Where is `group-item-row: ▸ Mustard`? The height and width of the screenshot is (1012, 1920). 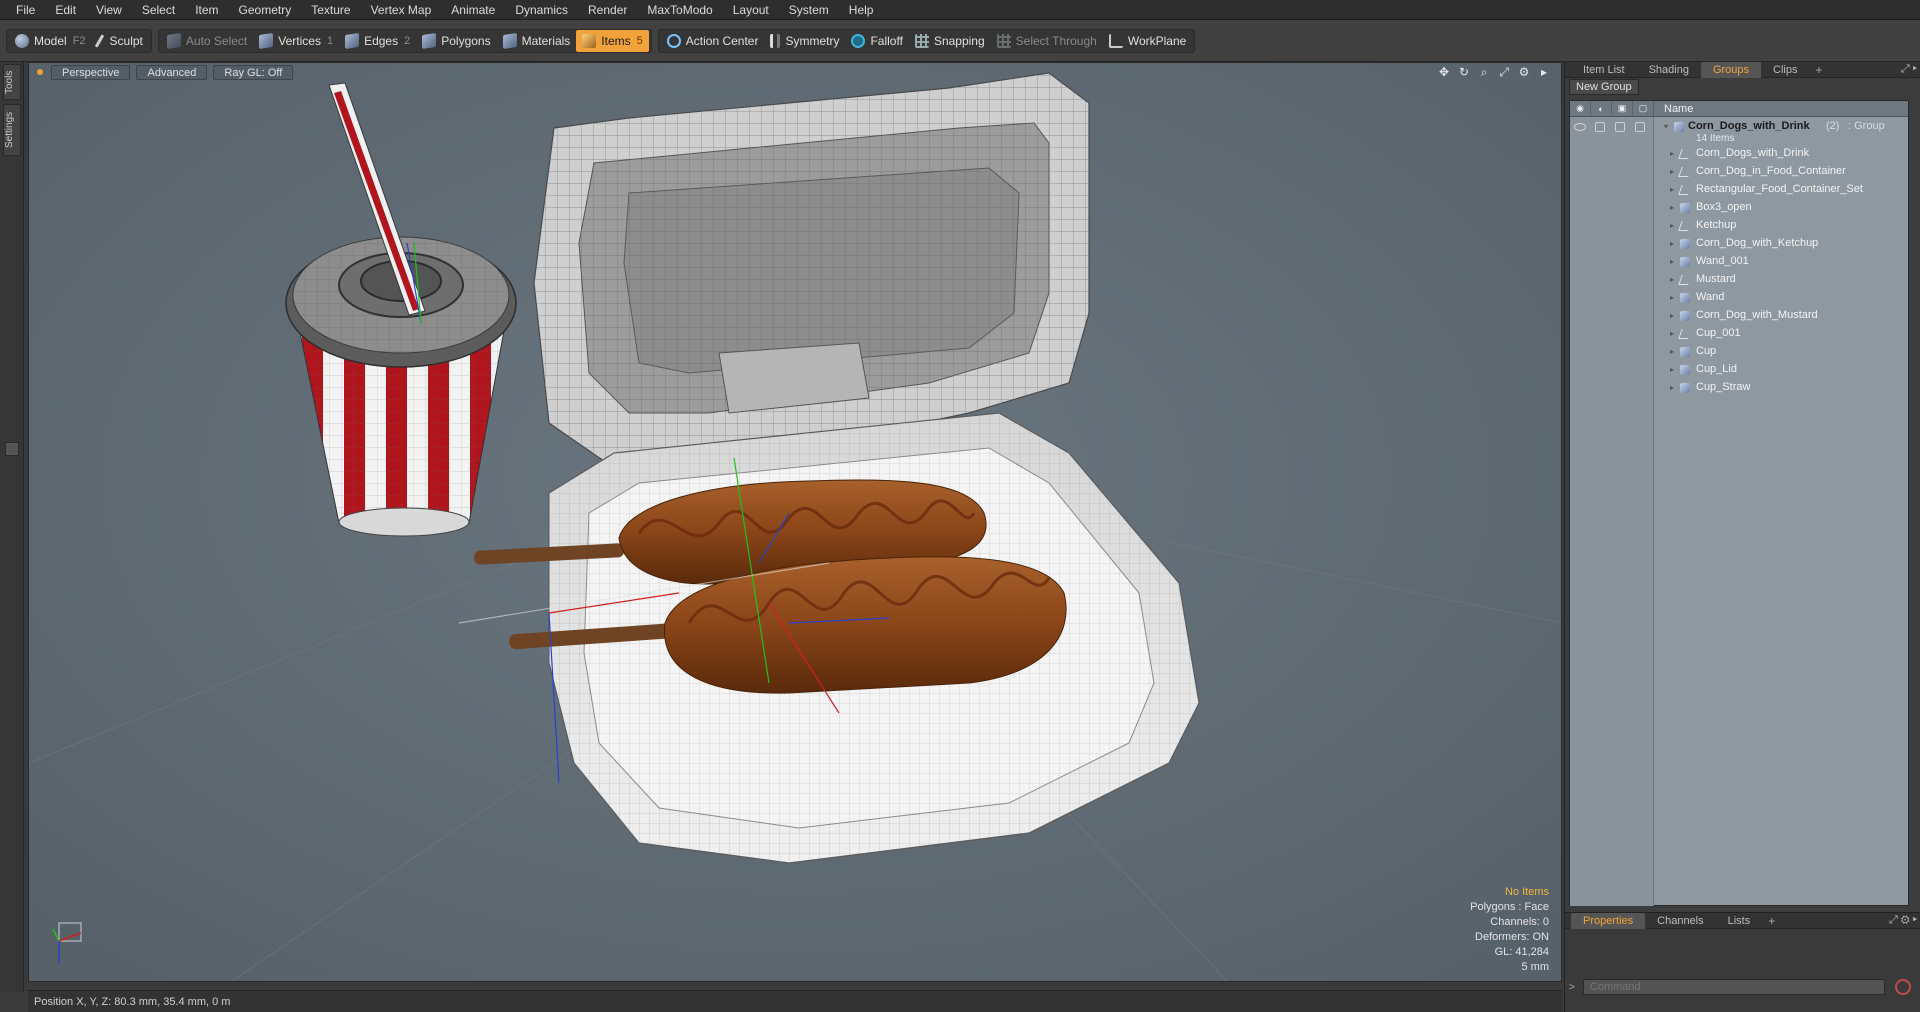 group-item-row: ▸ Mustard is located at coordinates (1739, 280).